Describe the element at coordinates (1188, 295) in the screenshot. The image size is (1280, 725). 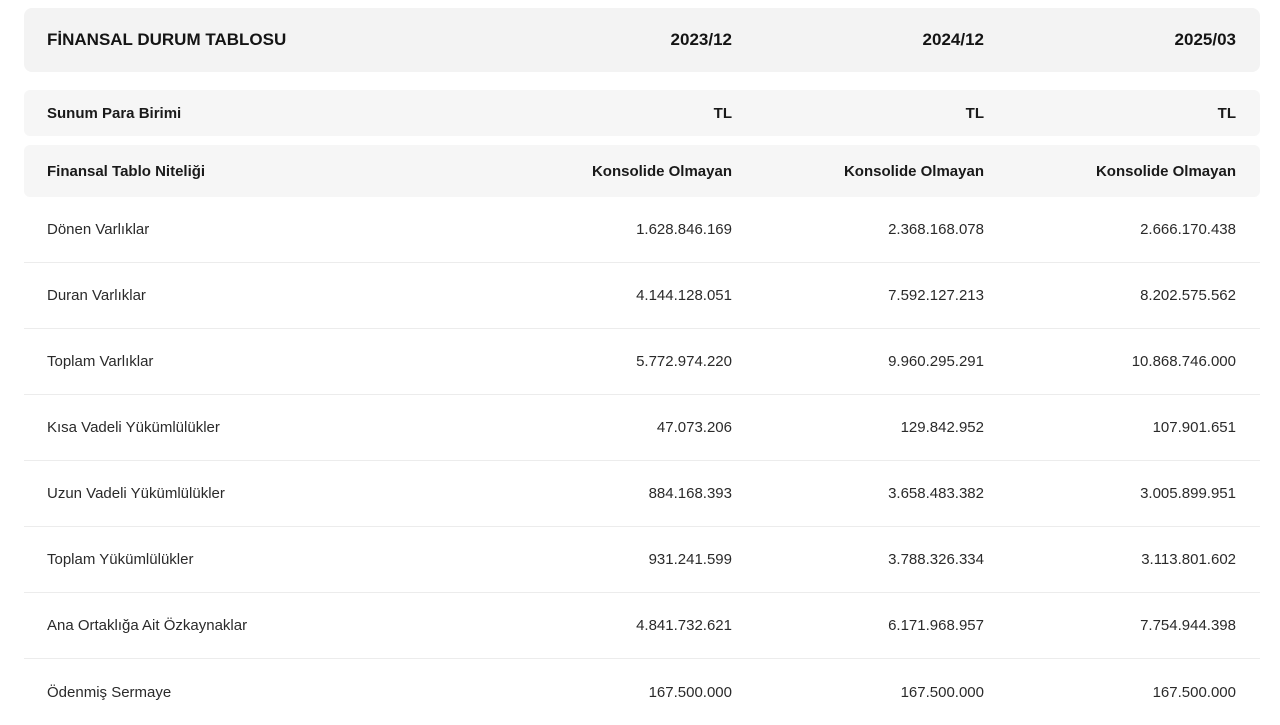
I see `row-value: 8.202.575.562` at that location.